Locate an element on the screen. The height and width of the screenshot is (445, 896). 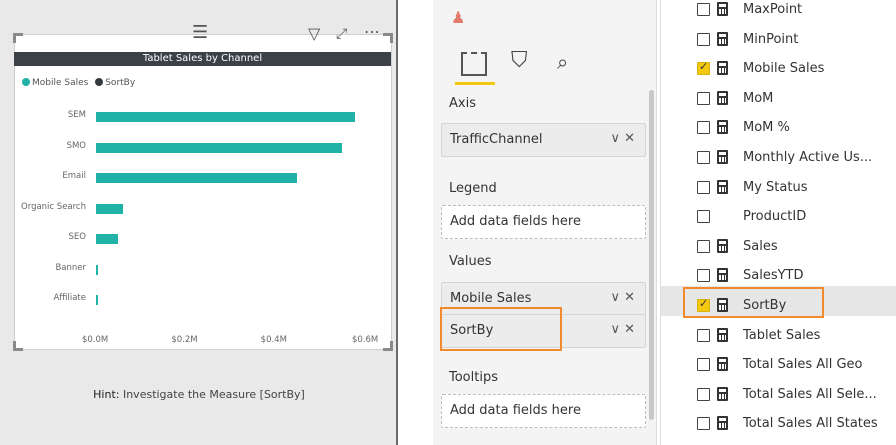
tooltips-drop-well: Add data fields here is located at coordinates (543, 411).